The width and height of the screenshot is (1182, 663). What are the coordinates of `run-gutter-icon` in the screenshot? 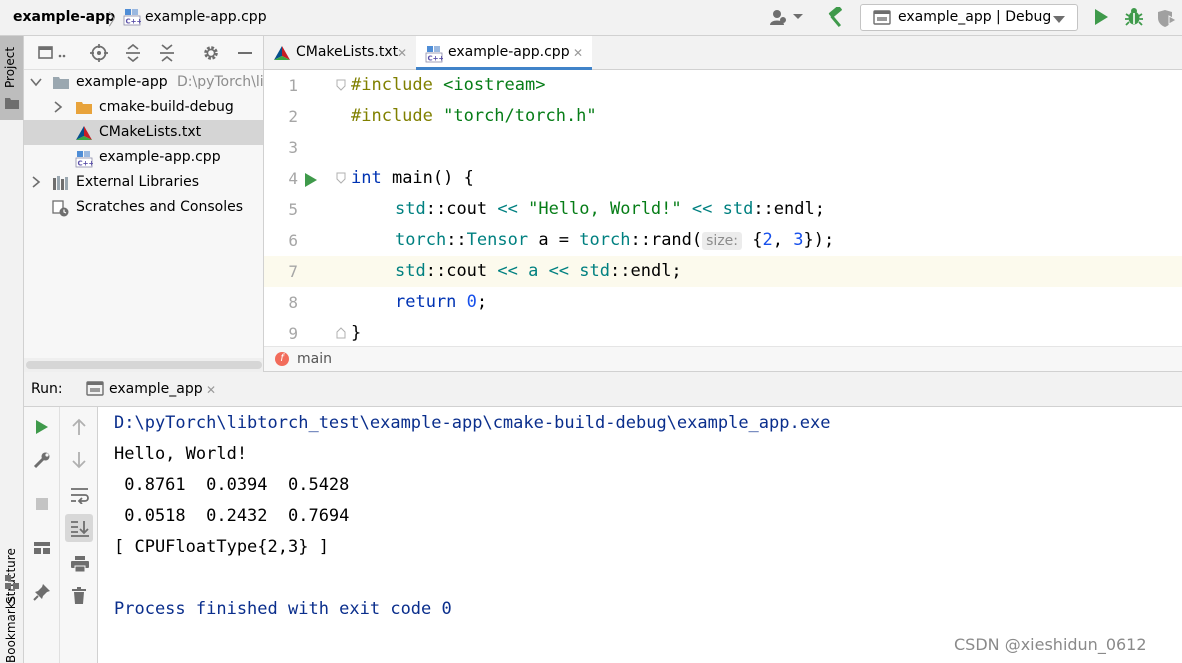 It's located at (311, 182).